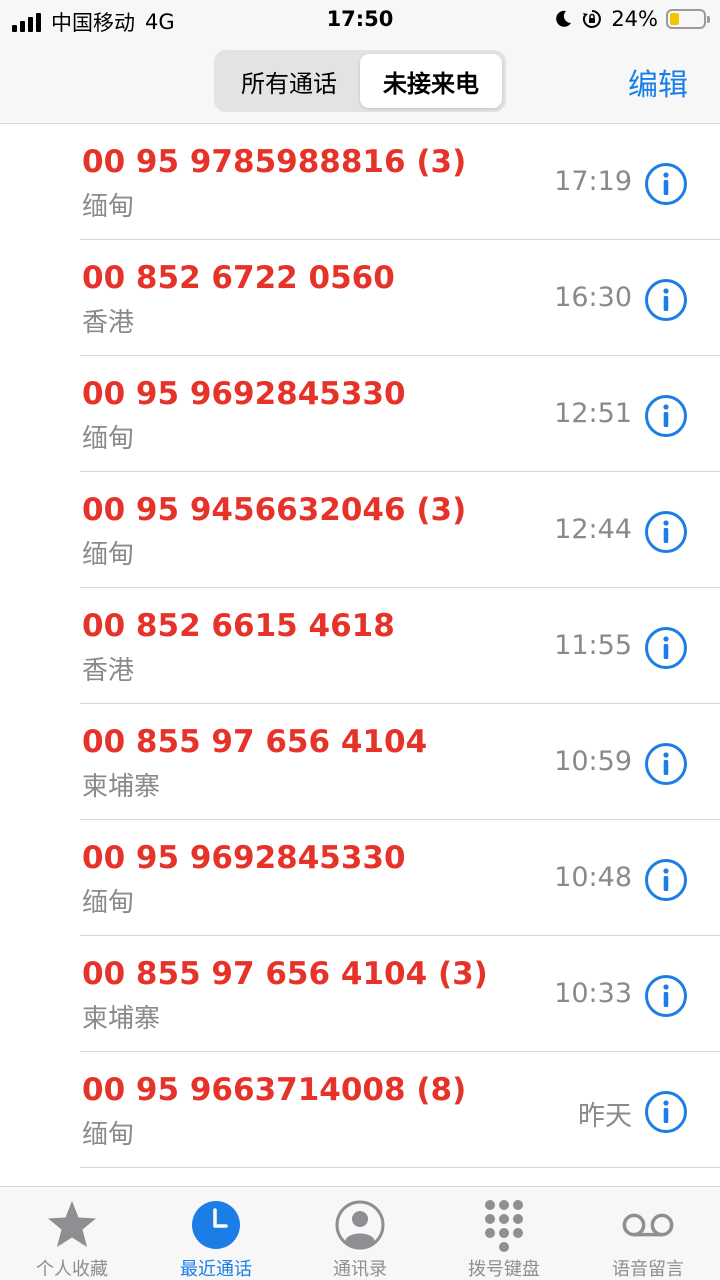 The width and height of the screenshot is (720, 1280). What do you see at coordinates (238, 626) in the screenshot?
I see `call-number: 00 852 6615 4618` at bounding box center [238, 626].